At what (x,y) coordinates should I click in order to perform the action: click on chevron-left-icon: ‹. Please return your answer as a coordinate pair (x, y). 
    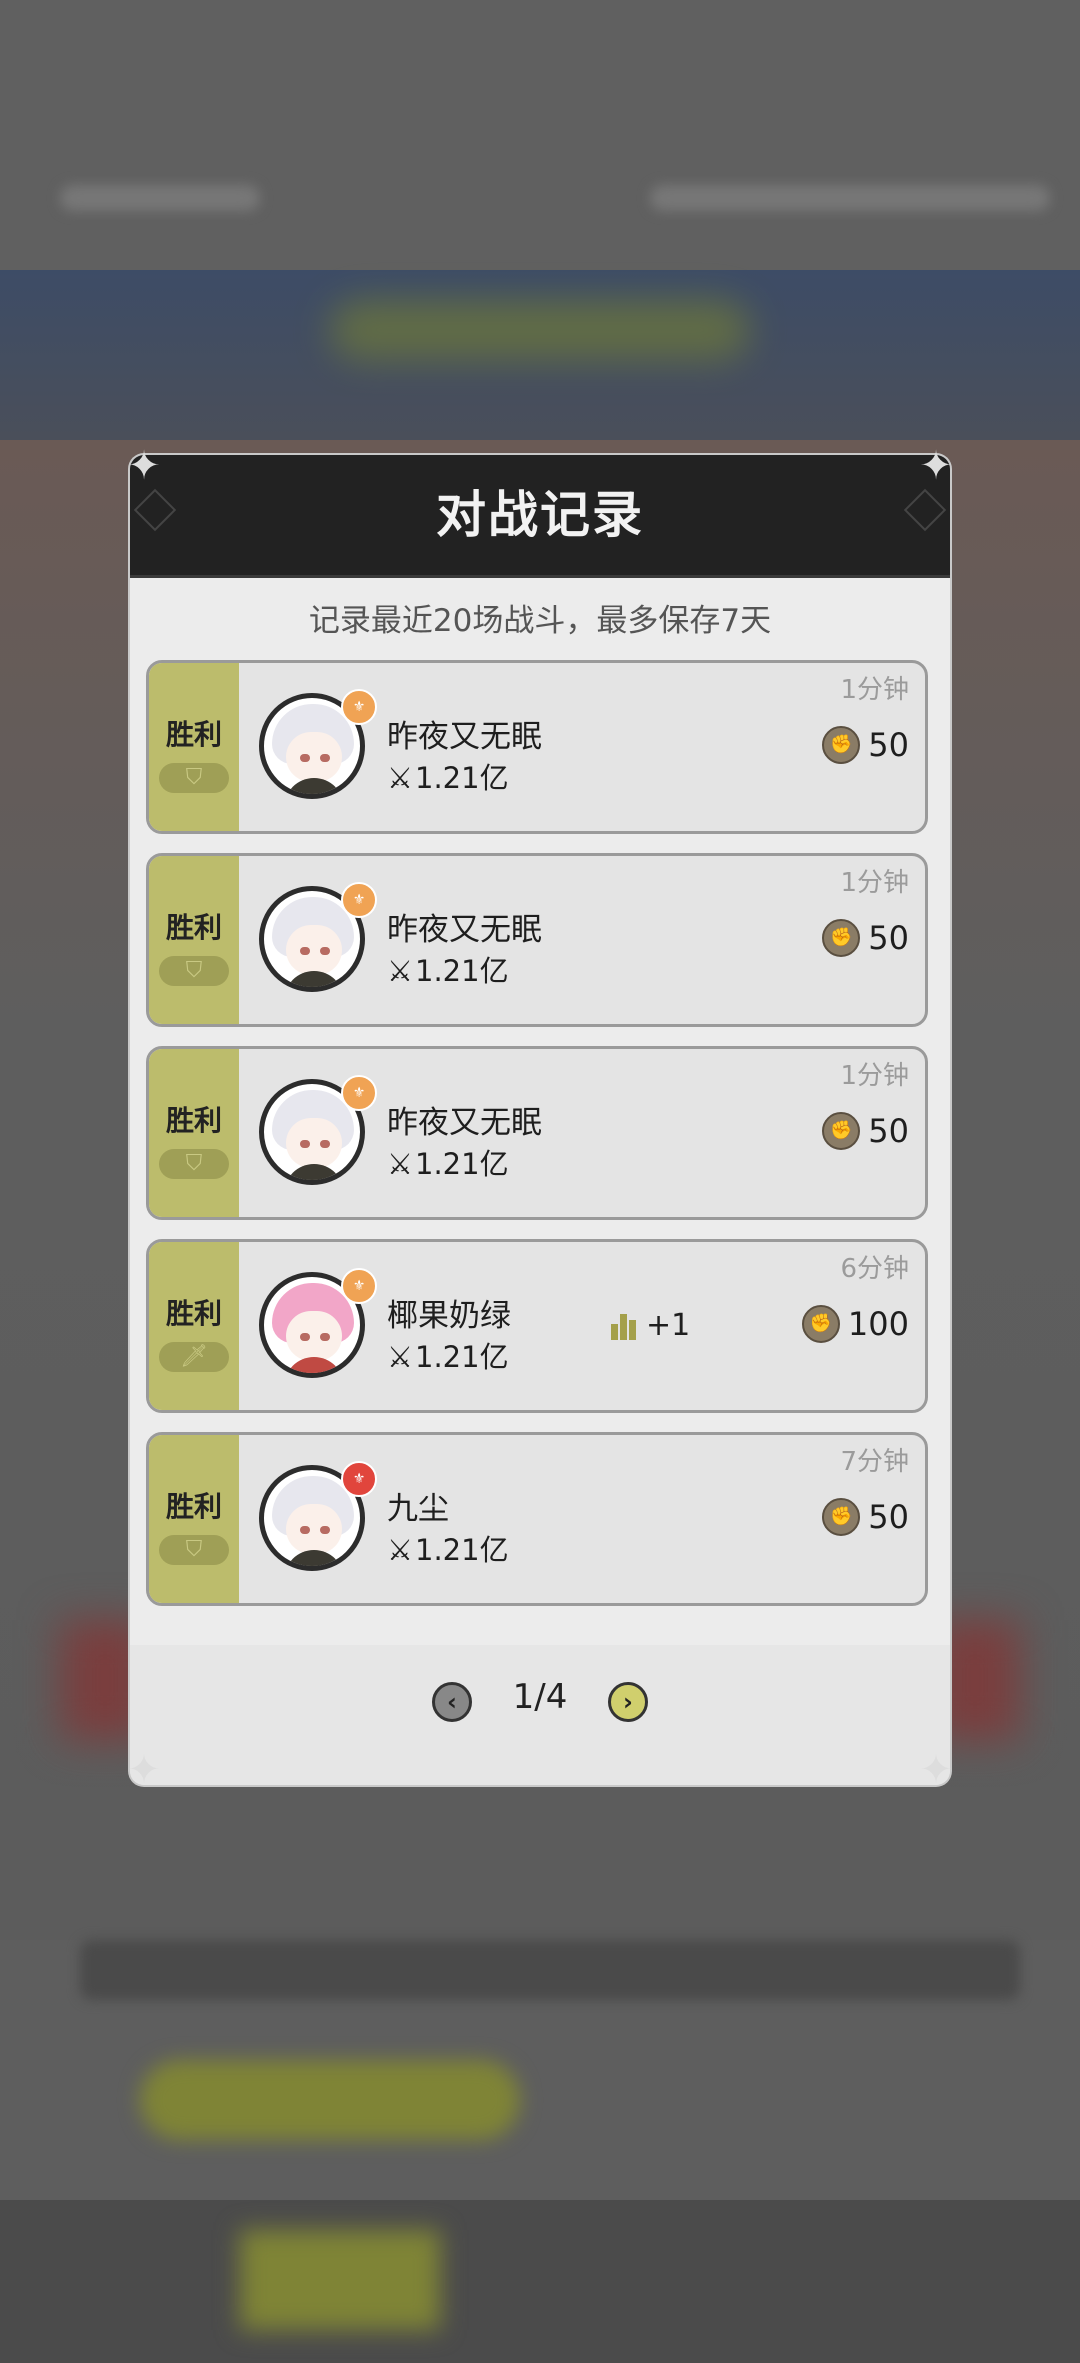
    Looking at the image, I should click on (452, 1702).